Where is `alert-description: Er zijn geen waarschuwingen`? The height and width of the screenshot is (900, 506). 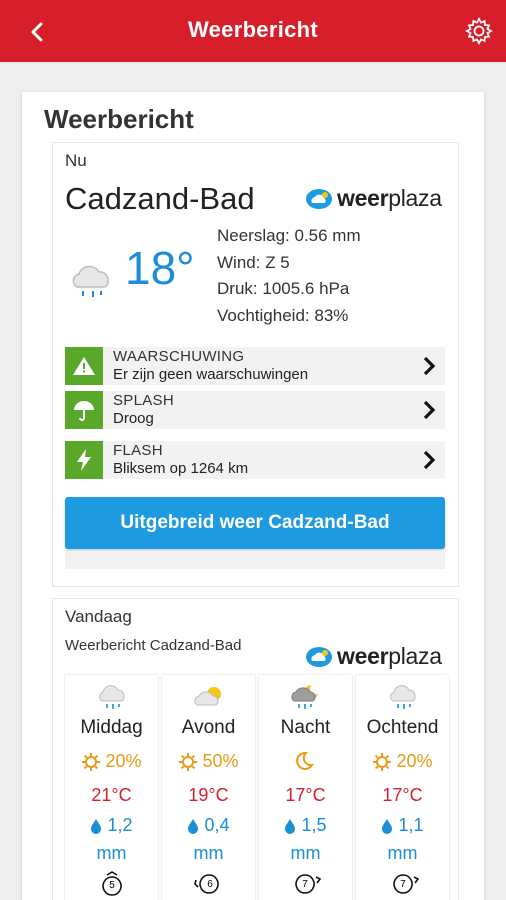 alert-description: Er zijn geen waarschuwingen is located at coordinates (211, 374).